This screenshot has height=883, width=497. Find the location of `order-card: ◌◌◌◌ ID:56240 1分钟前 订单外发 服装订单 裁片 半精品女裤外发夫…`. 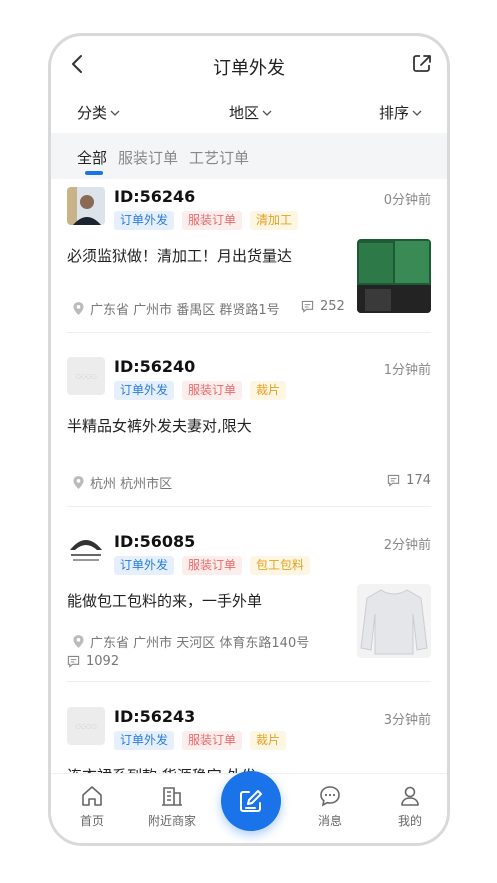

order-card: ◌◌◌◌ ID:56240 1分钟前 订单外发 服装订单 裁片 半精品女裤外发夫… is located at coordinates (249, 429).